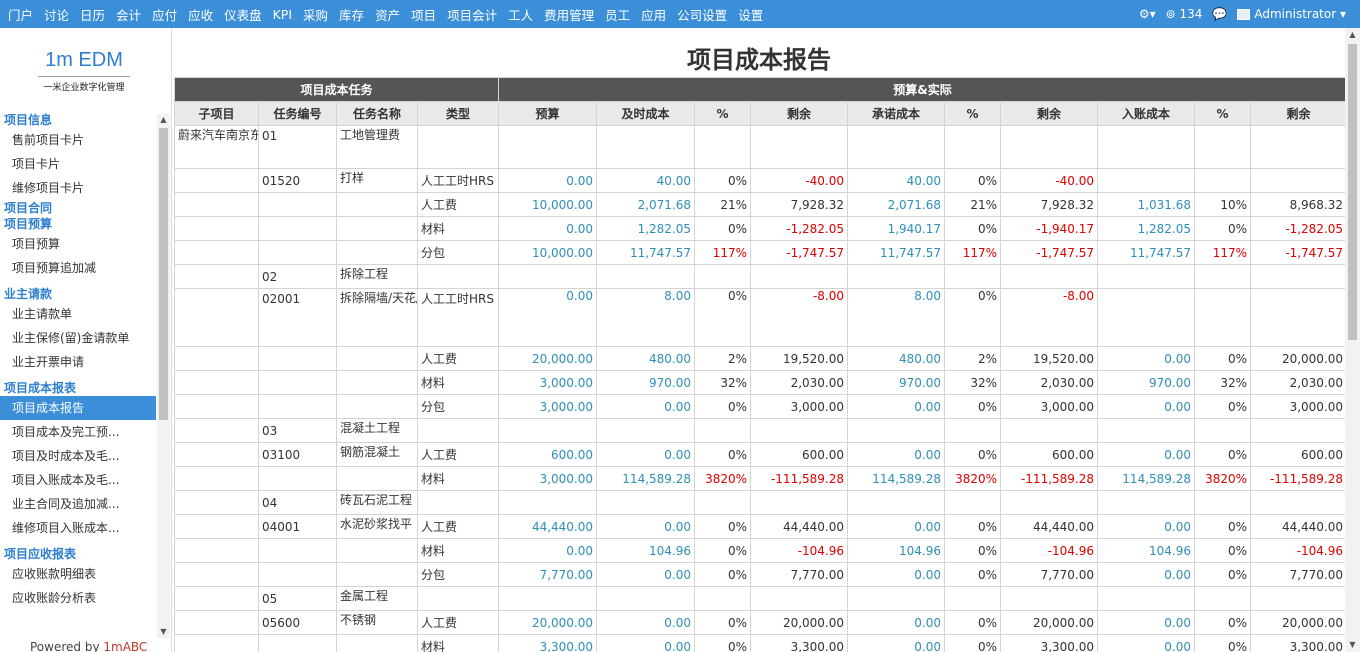 Image resolution: width=1360 pixels, height=652 pixels. Describe the element at coordinates (520, 14) in the screenshot. I see `menu-item: 工人` at that location.